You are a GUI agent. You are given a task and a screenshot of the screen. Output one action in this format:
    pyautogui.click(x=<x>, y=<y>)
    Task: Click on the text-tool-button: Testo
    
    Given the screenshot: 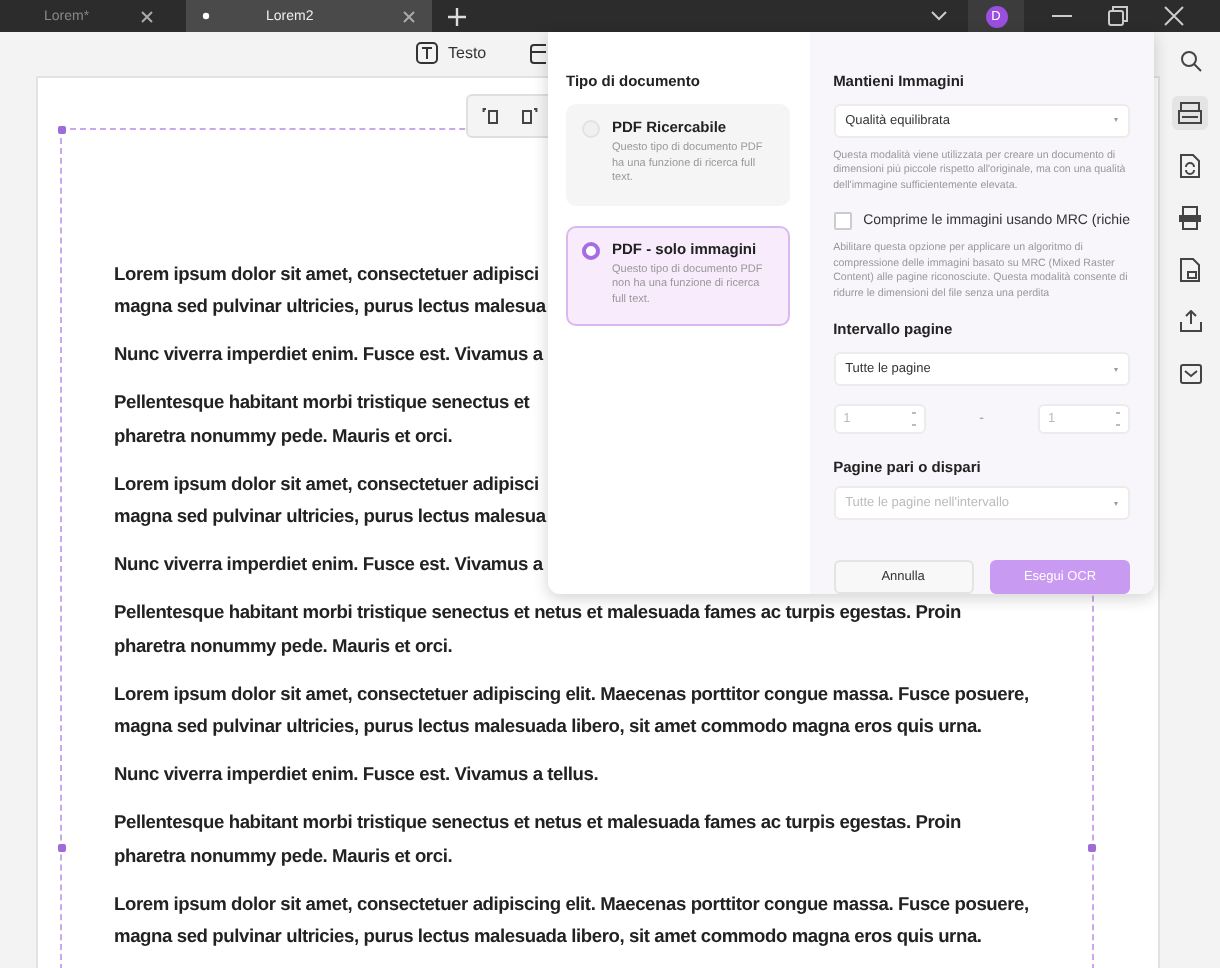 What is the action you would take?
    pyautogui.click(x=451, y=53)
    